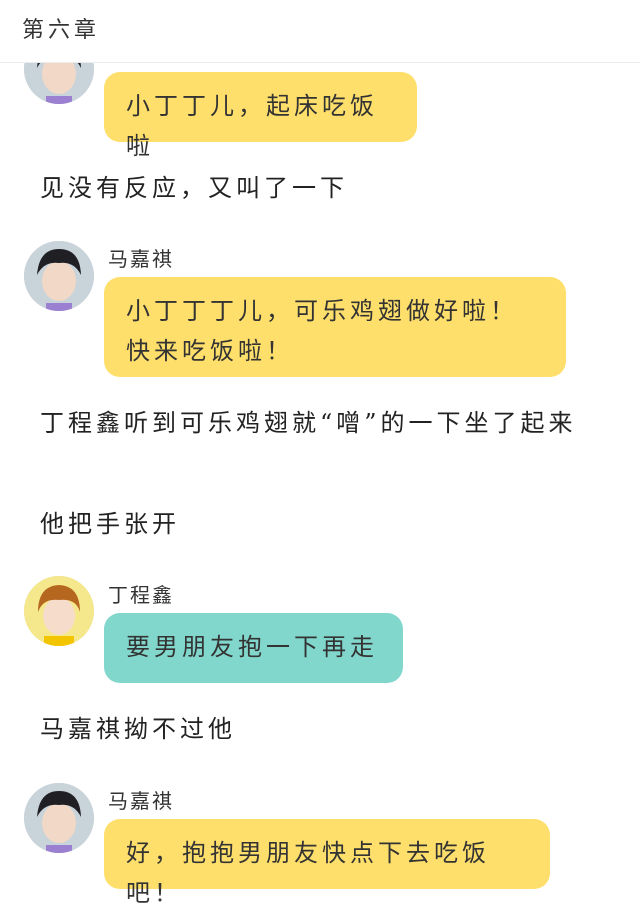 This screenshot has height=913, width=640. I want to click on message-bubble: 要男朋友抱一下再走, so click(253, 648).